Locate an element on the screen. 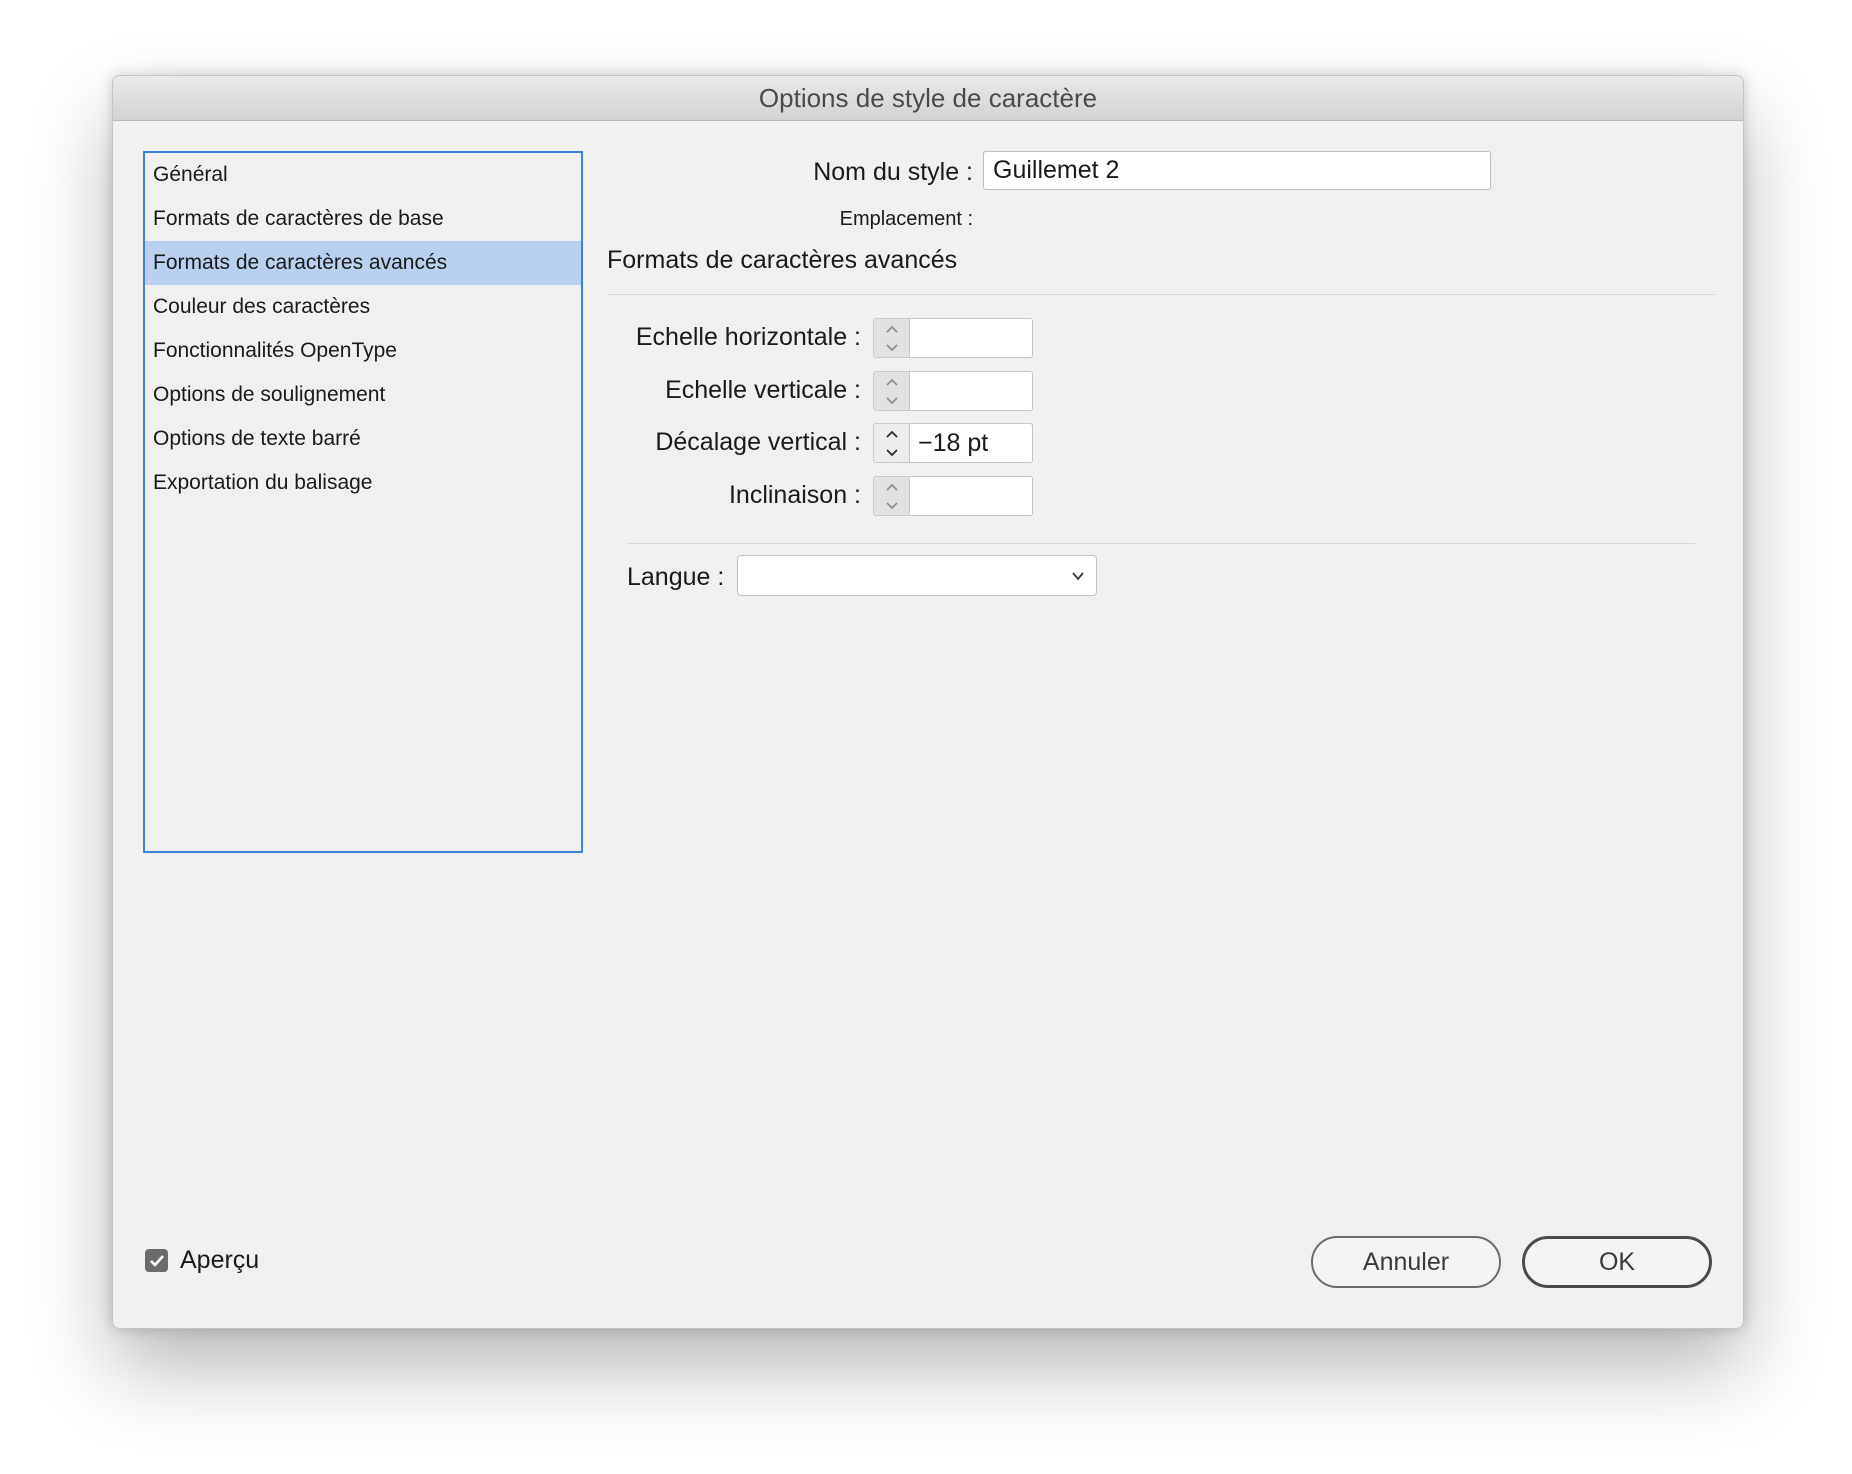  skew-stepper is located at coordinates (891, 496).